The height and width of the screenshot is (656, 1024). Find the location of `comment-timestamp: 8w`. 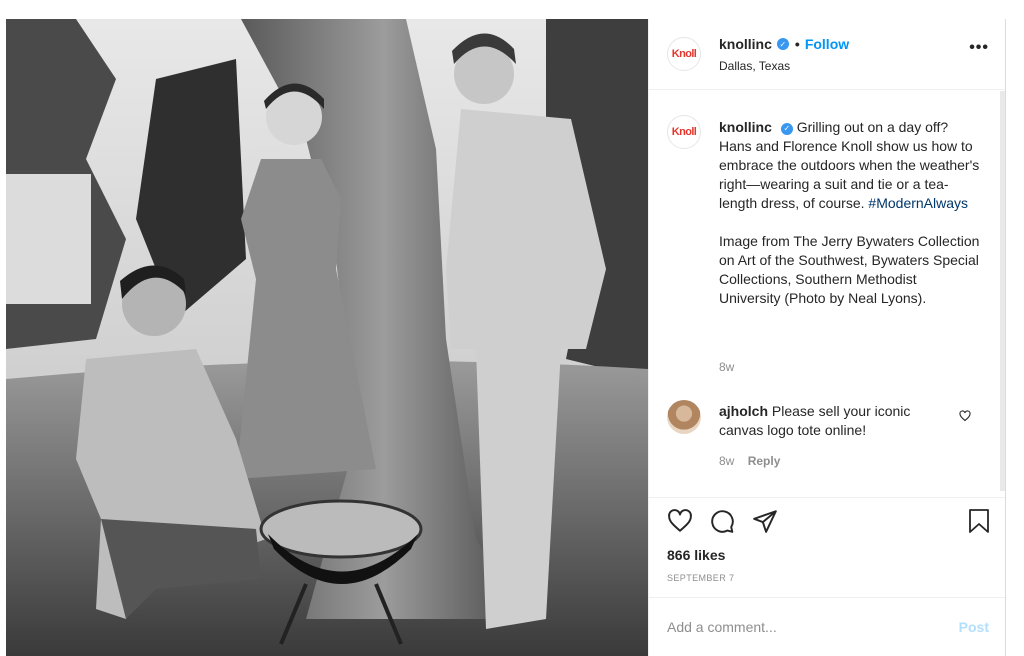

comment-timestamp: 8w is located at coordinates (726, 461).